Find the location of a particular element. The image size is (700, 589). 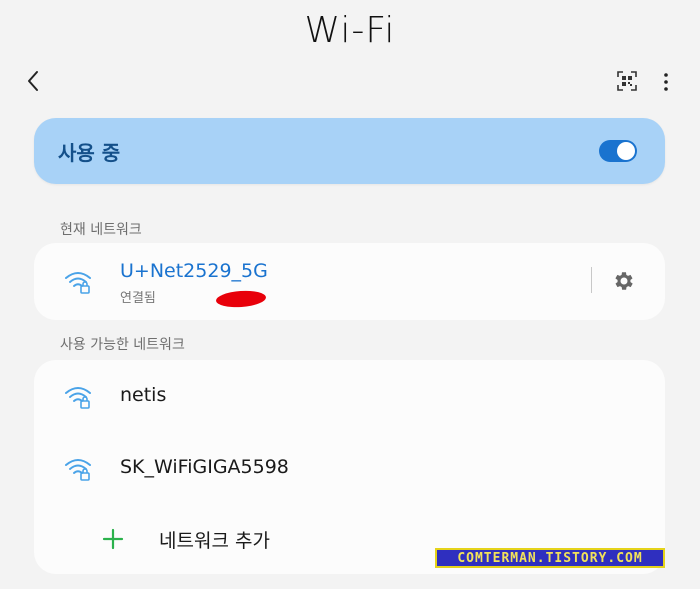

qr-code-button is located at coordinates (627, 81).